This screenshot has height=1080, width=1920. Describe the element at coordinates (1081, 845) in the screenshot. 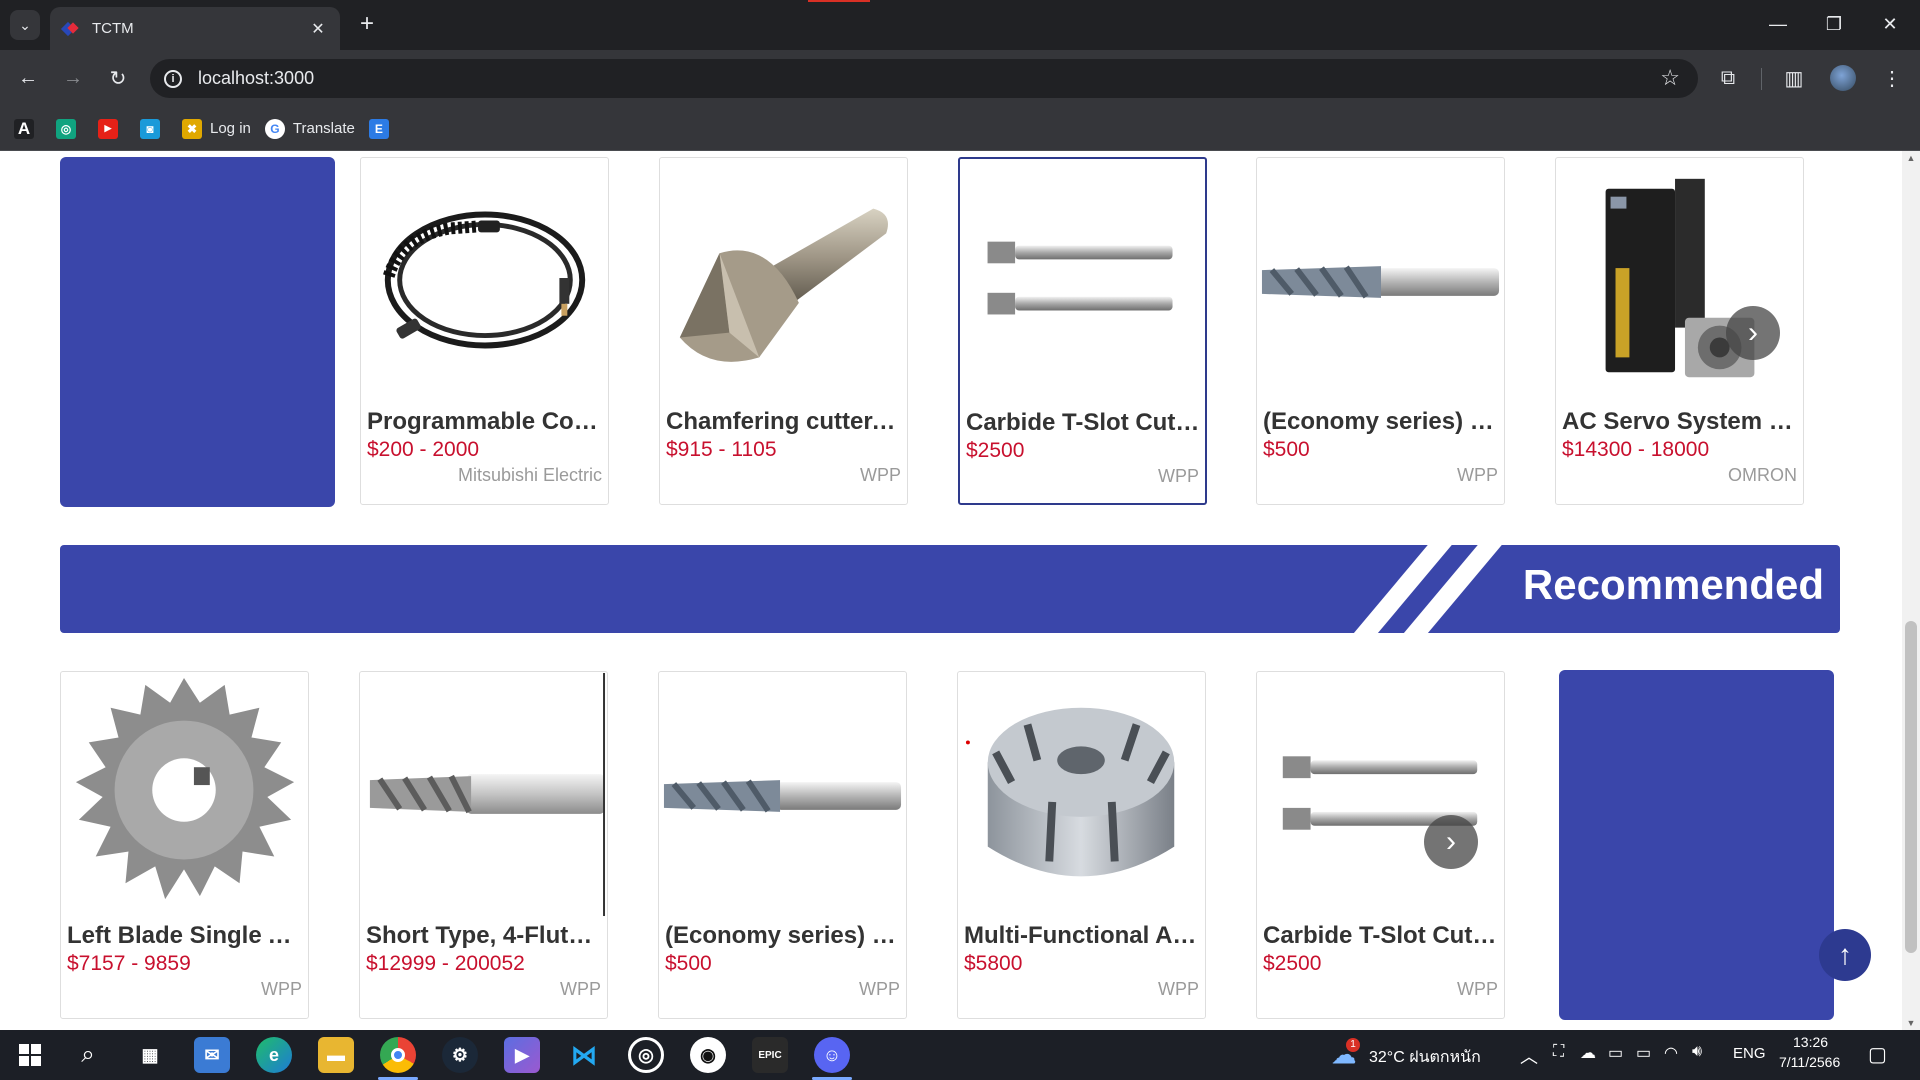

I see `product-card: Multi-Functional AP... $5800 WPP` at that location.